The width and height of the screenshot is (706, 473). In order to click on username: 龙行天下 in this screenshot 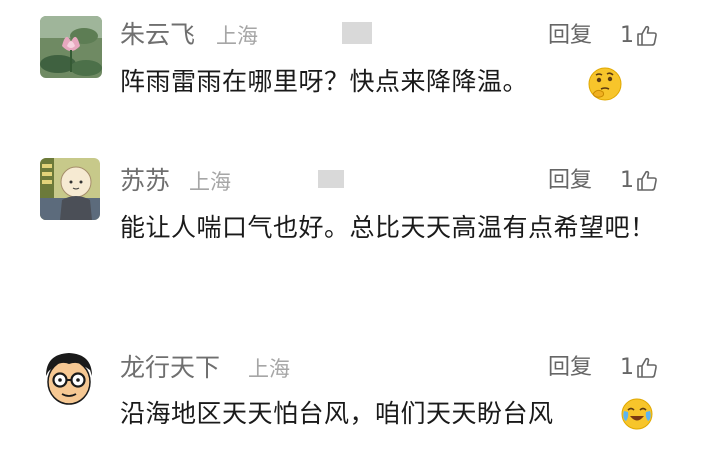, I will do `click(170, 368)`.